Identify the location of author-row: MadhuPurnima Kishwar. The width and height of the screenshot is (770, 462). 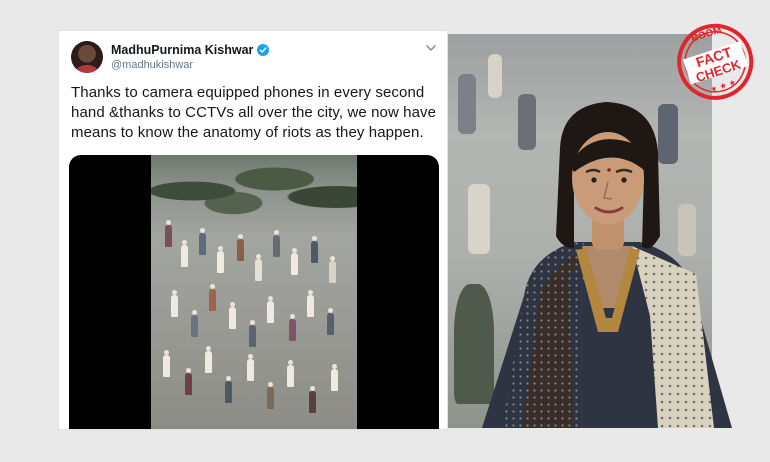
(190, 50).